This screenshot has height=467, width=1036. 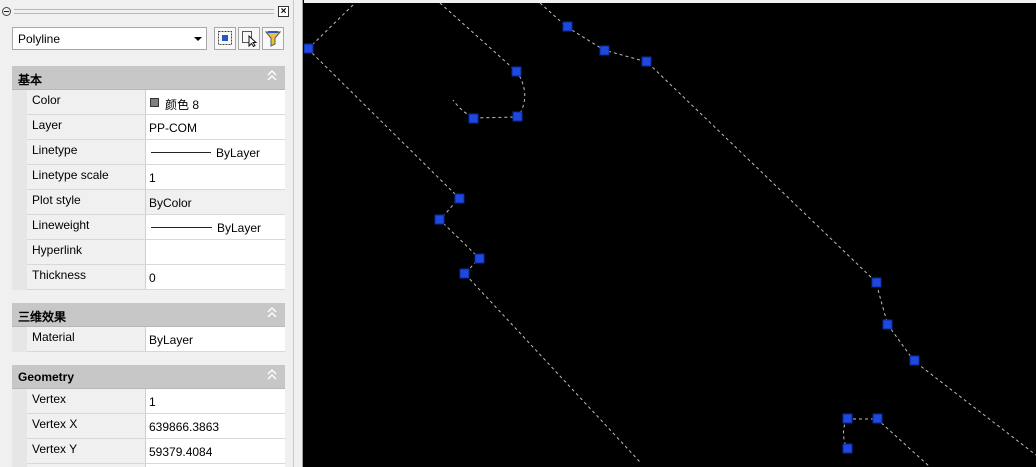 I want to click on property-value: 639866.3863, so click(x=215, y=426).